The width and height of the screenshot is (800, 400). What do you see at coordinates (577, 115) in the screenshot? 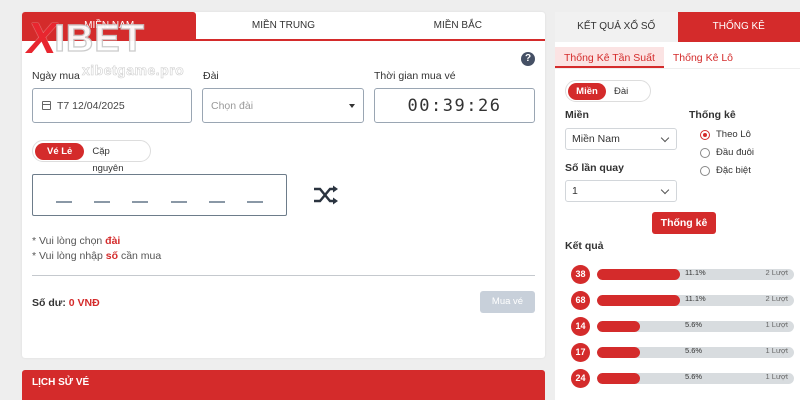
I see `mien-label: Miền` at bounding box center [577, 115].